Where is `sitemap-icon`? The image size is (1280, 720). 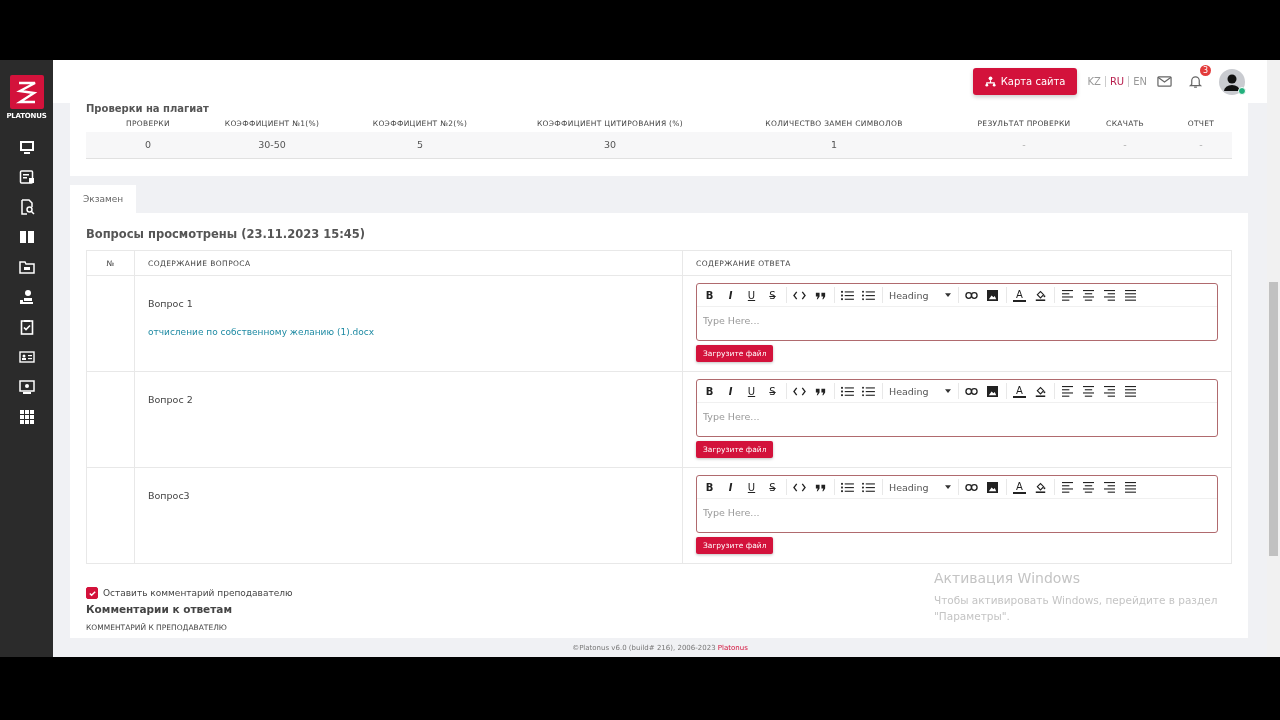 sitemap-icon is located at coordinates (990, 81).